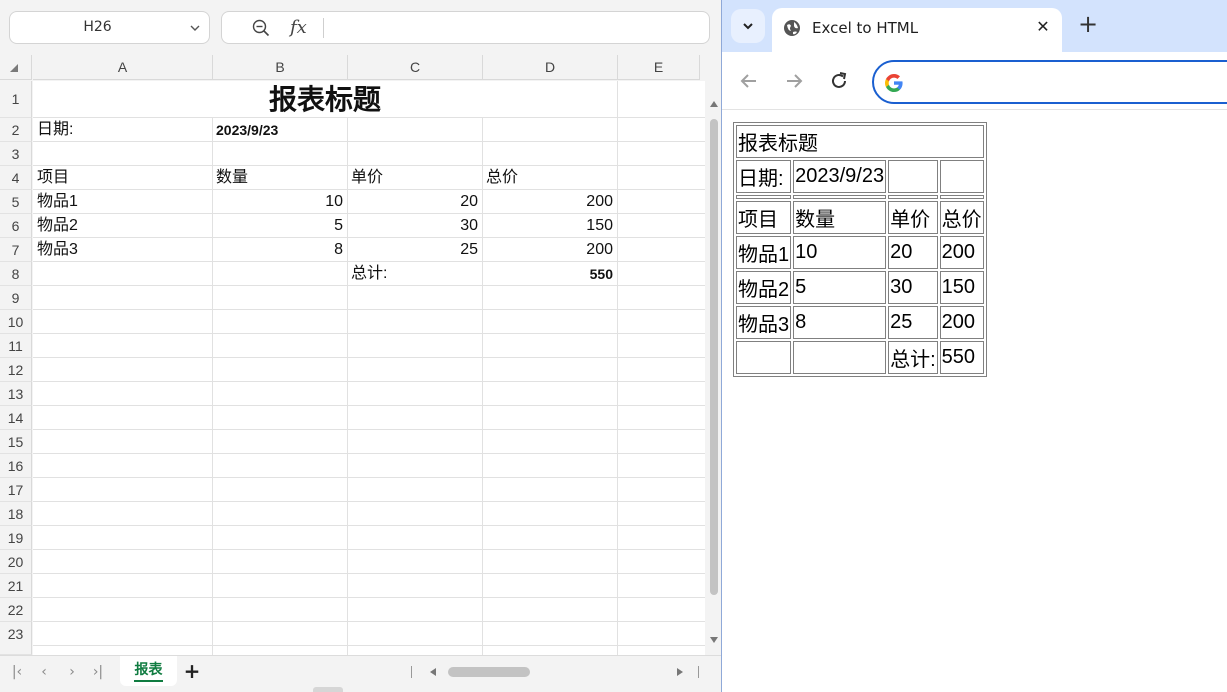 The image size is (1227, 692). Describe the element at coordinates (195, 28) in the screenshot. I see `chevron-down-icon` at that location.